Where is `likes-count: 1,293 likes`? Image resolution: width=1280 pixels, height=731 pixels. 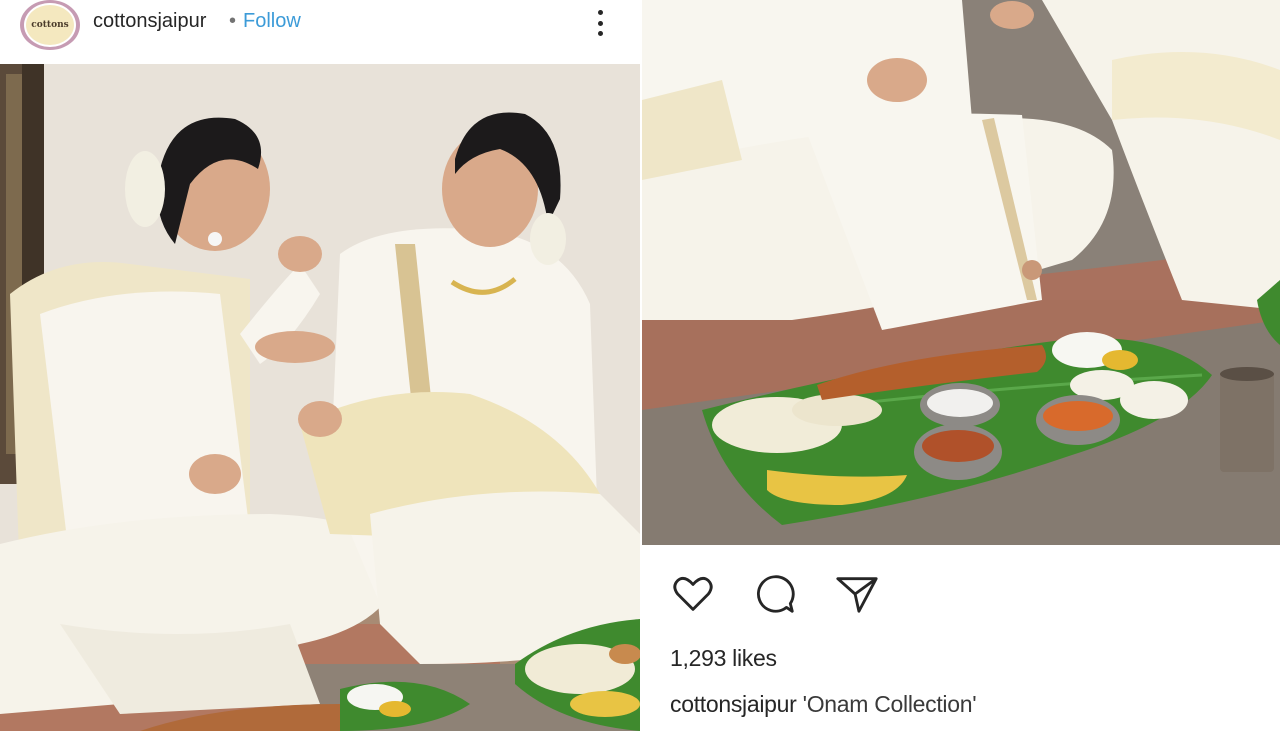 likes-count: 1,293 likes is located at coordinates (723, 658).